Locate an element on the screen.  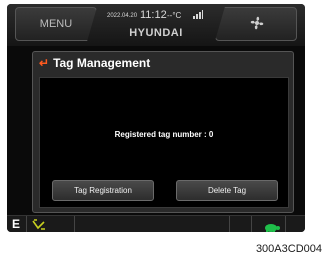
dialog-title: ↵ Tag Management is located at coordinates (94, 65).